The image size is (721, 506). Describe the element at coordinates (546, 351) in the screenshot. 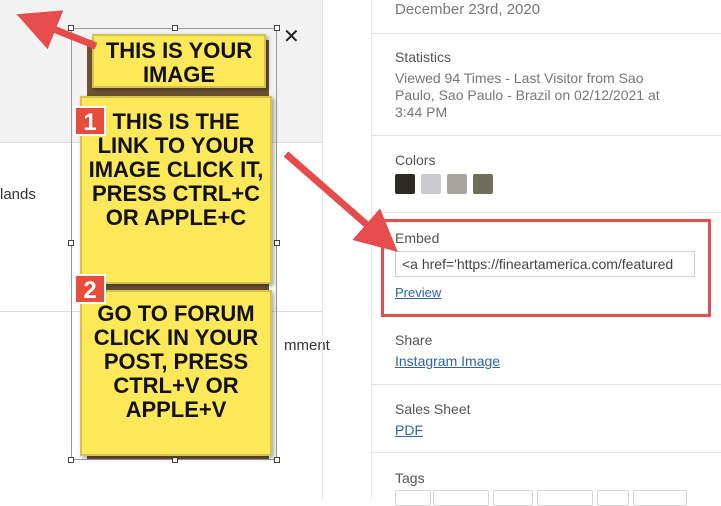

I see `share-section: Share` at that location.